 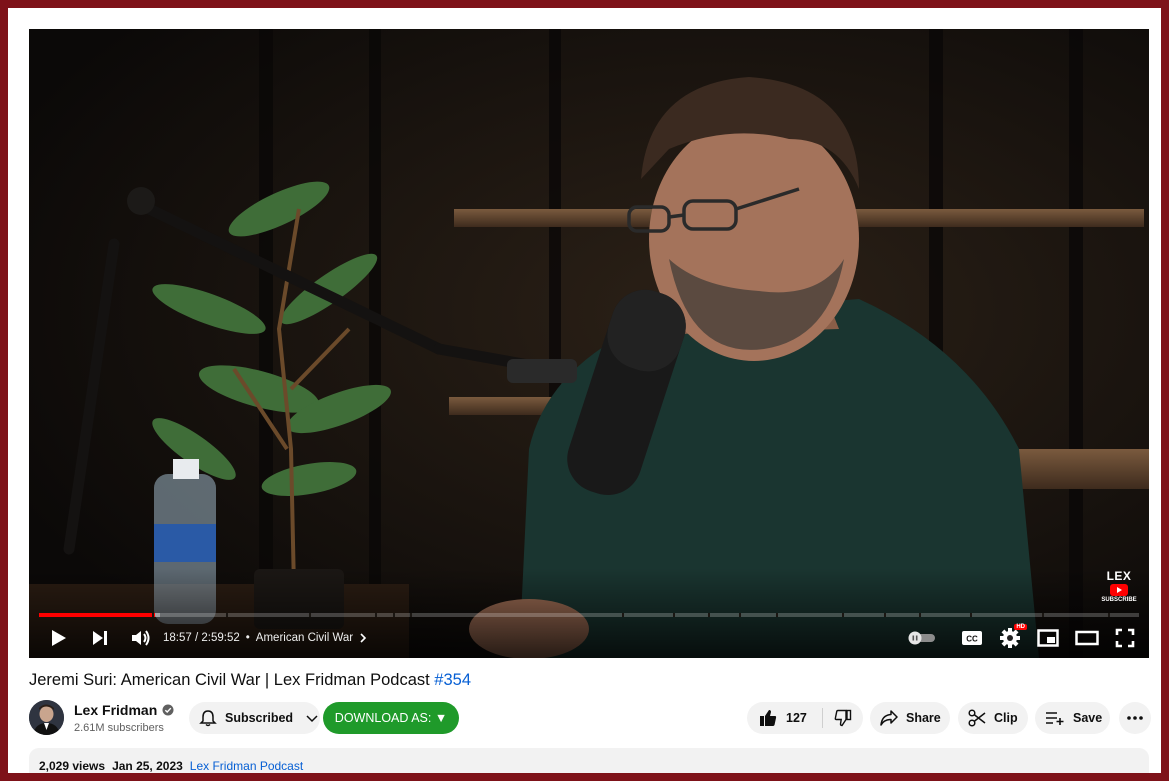 I want to click on chapter-button: • American Civil War, so click(x=307, y=638).